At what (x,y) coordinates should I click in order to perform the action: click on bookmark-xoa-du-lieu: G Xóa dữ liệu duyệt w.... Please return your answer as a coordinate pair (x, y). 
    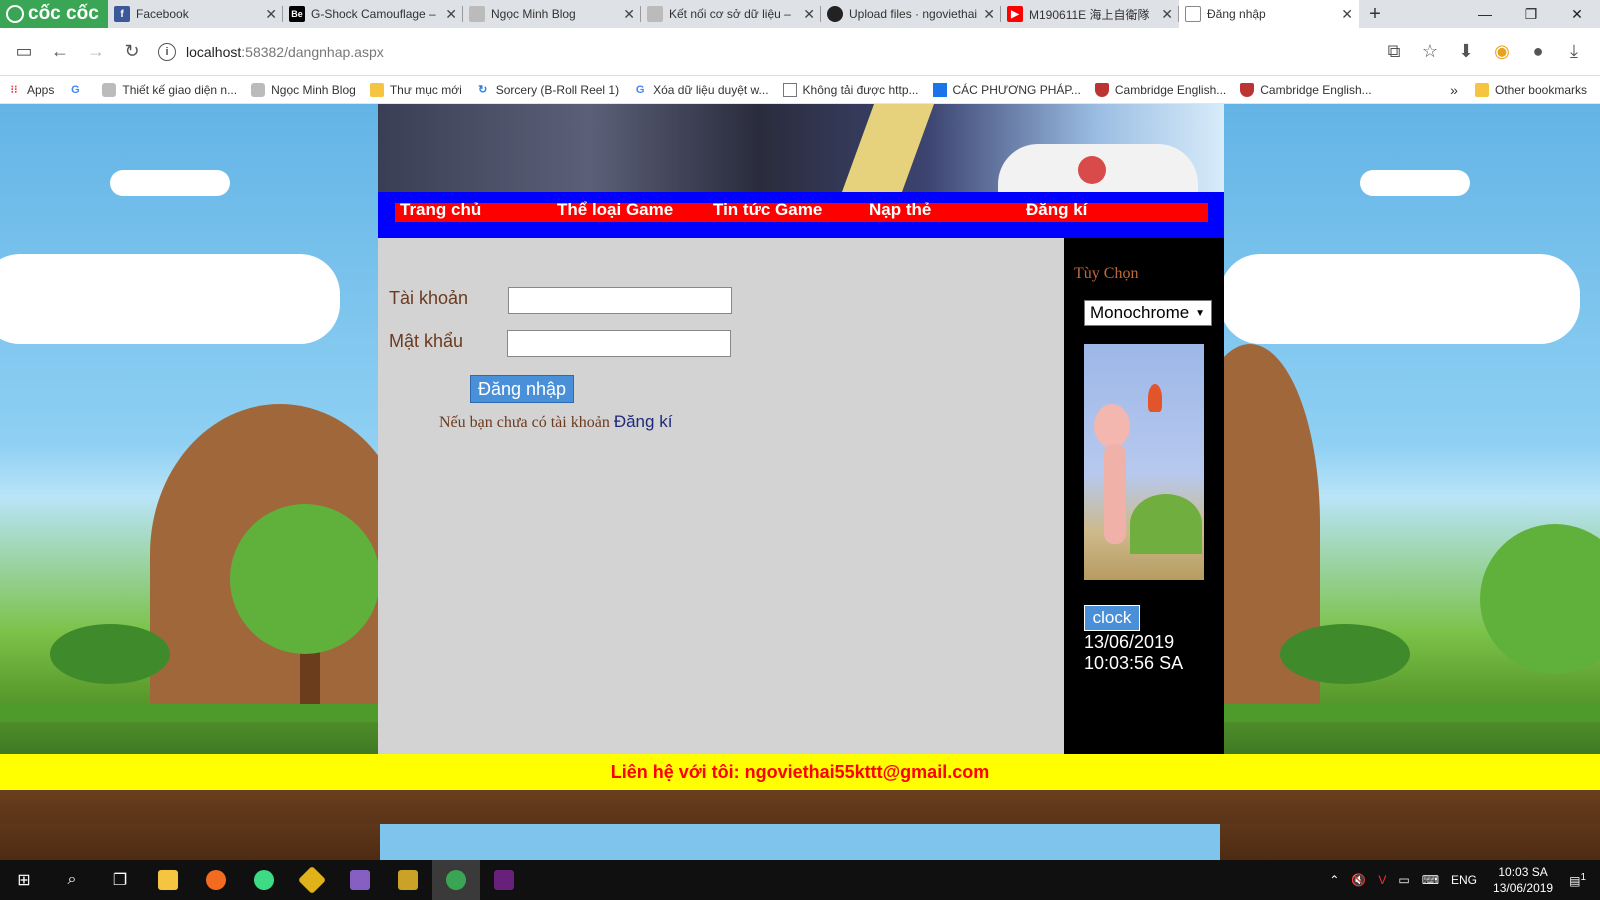
    Looking at the image, I should click on (700, 90).